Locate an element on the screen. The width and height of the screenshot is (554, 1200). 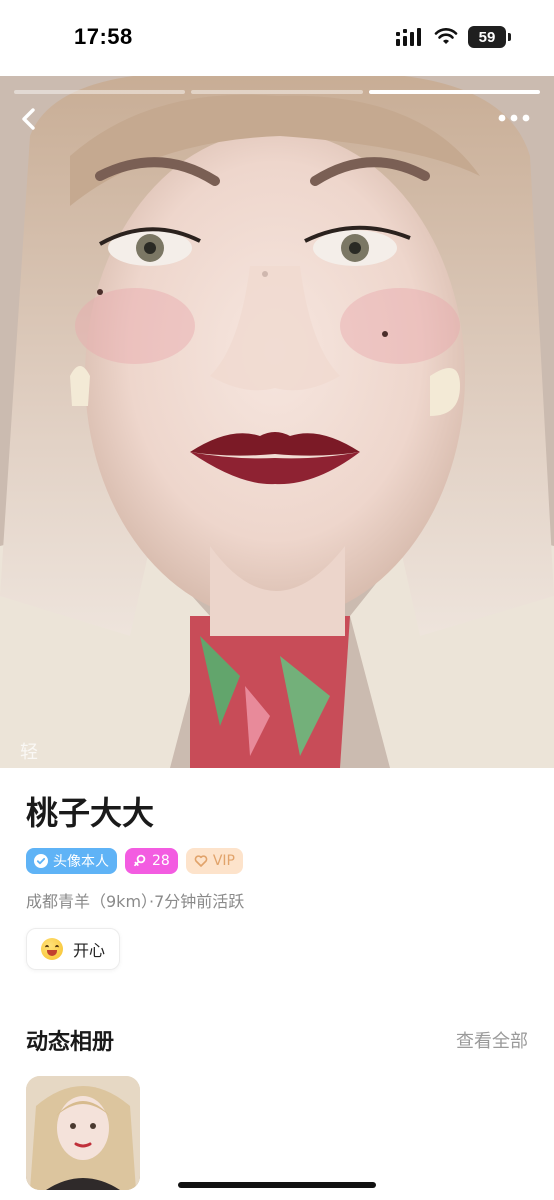
battery-icon: 59 is located at coordinates (489, 37).